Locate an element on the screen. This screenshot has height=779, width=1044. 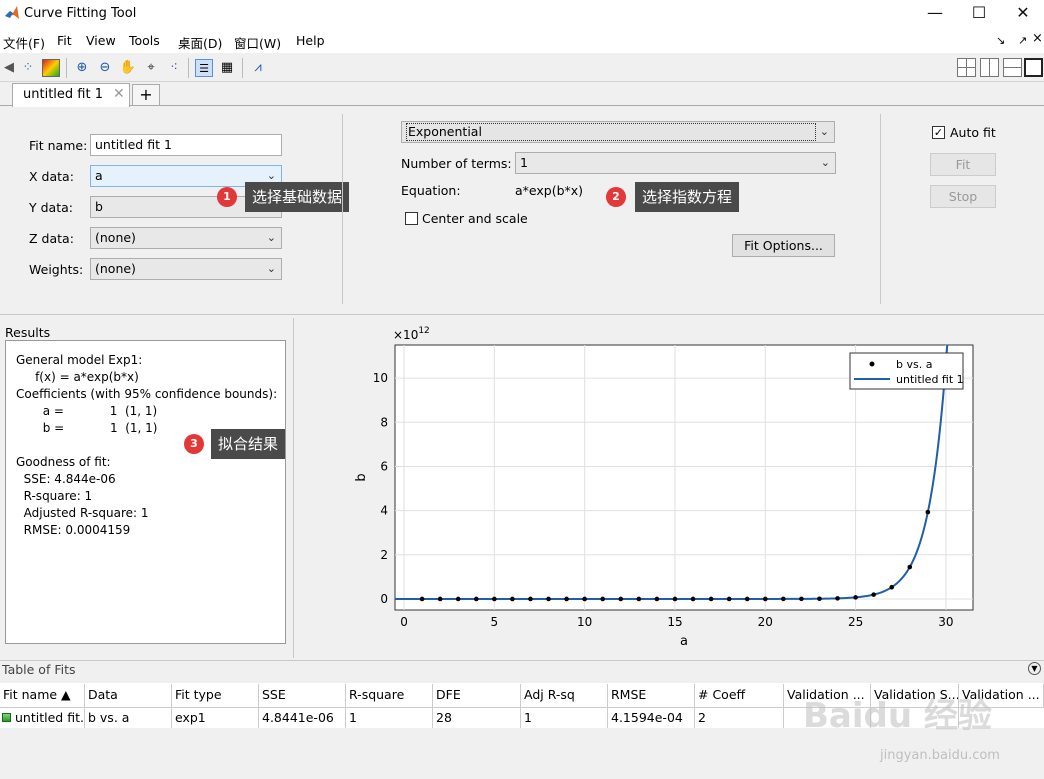
auto-fit-label: Auto fit is located at coordinates (973, 132).